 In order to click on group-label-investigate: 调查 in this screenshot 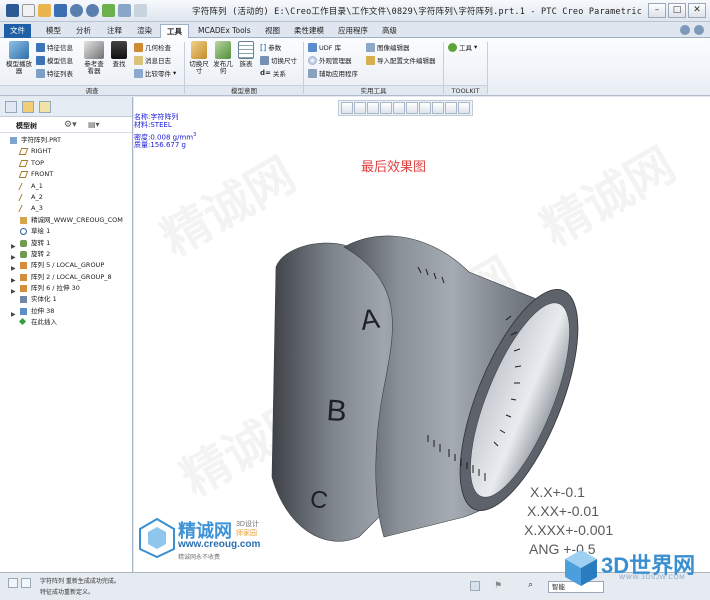, I will do `click(92, 90)`.